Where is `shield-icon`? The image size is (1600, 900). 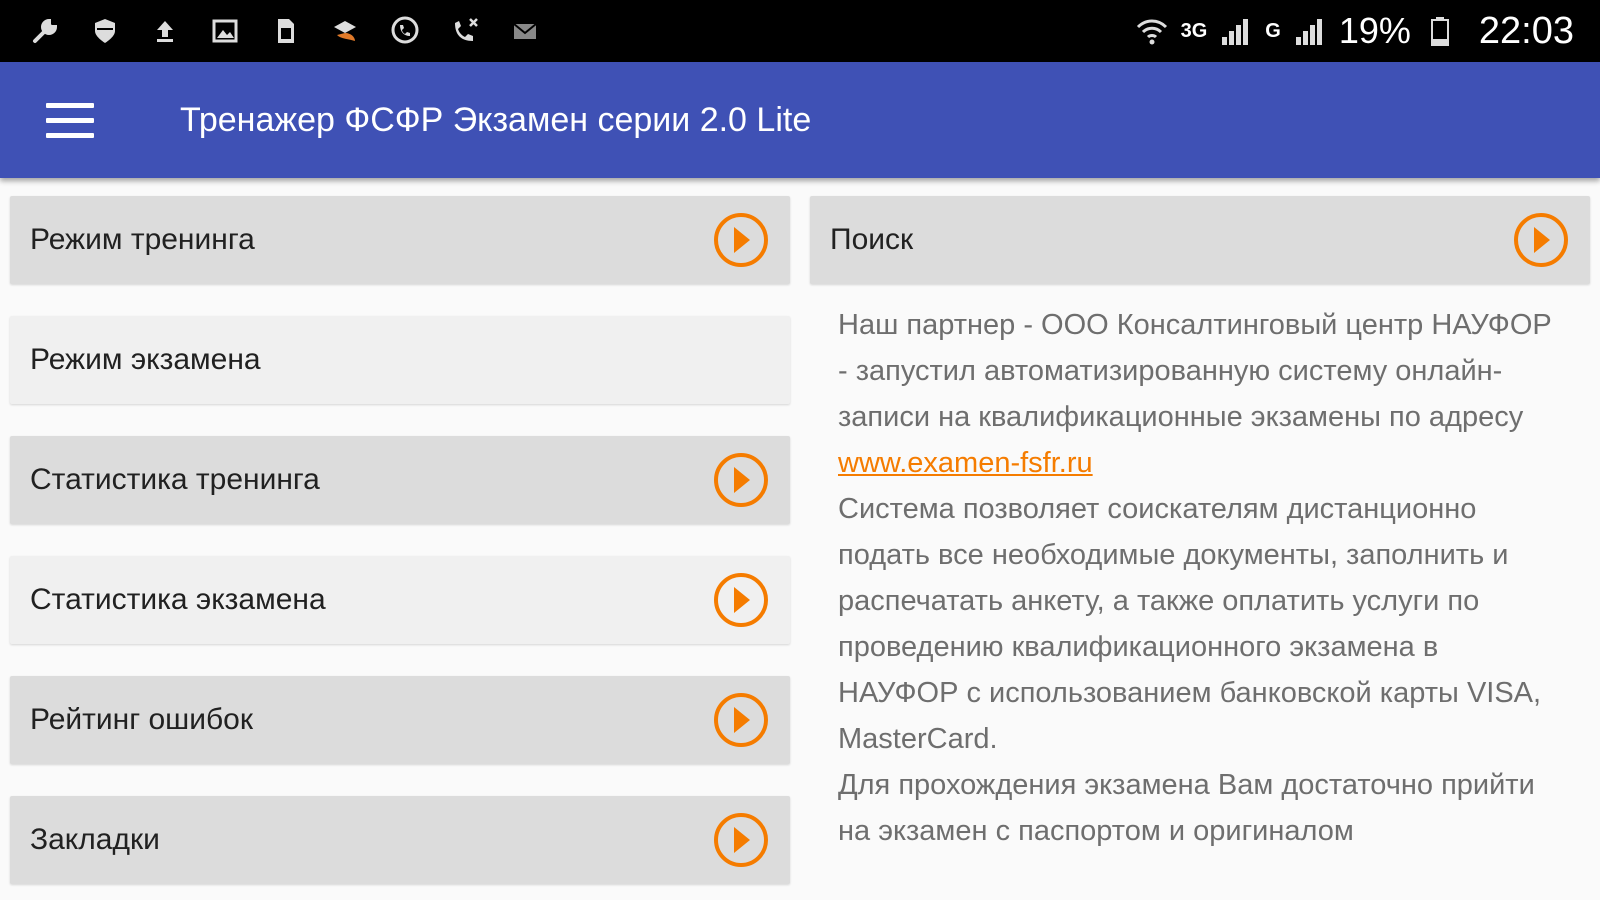
shield-icon is located at coordinates (105, 31).